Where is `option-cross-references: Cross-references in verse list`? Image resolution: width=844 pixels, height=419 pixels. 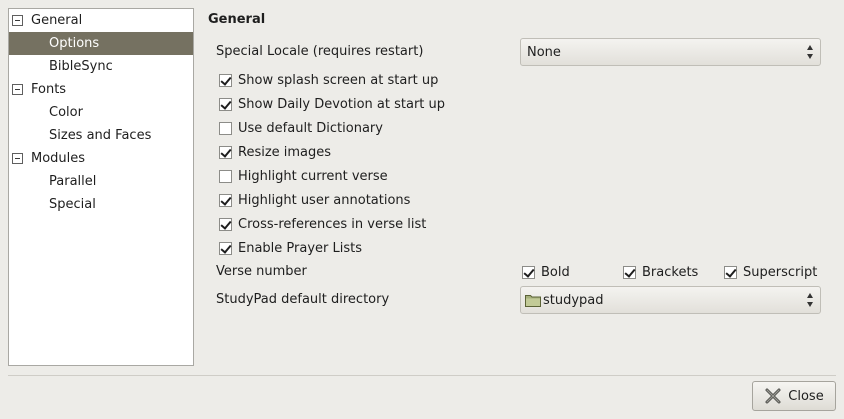 option-cross-references: Cross-references in verse list is located at coordinates (322, 224).